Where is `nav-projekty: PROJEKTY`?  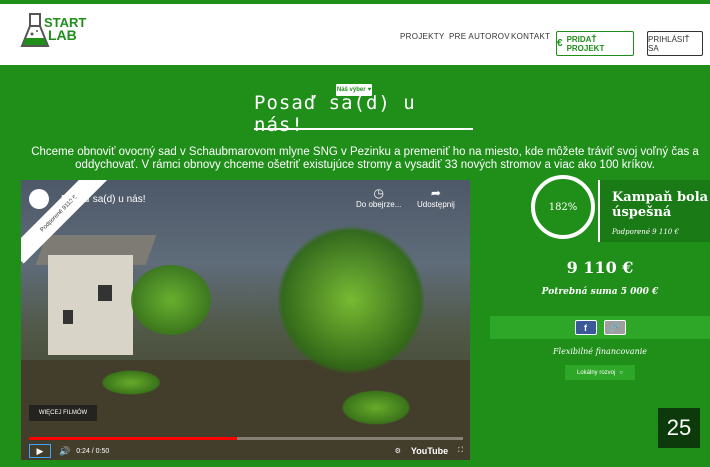 nav-projekty: PROJEKTY is located at coordinates (422, 36).